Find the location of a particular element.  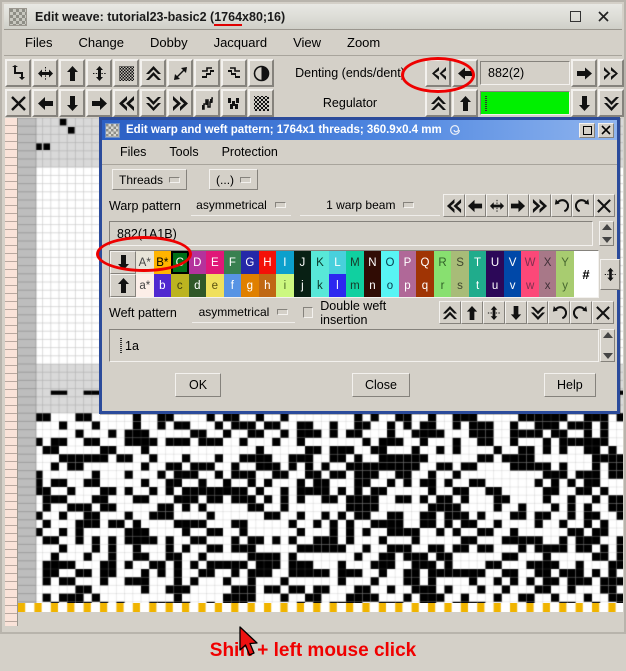

warp-symmetry-dropdown: asymmetrical is located at coordinates (241, 205).